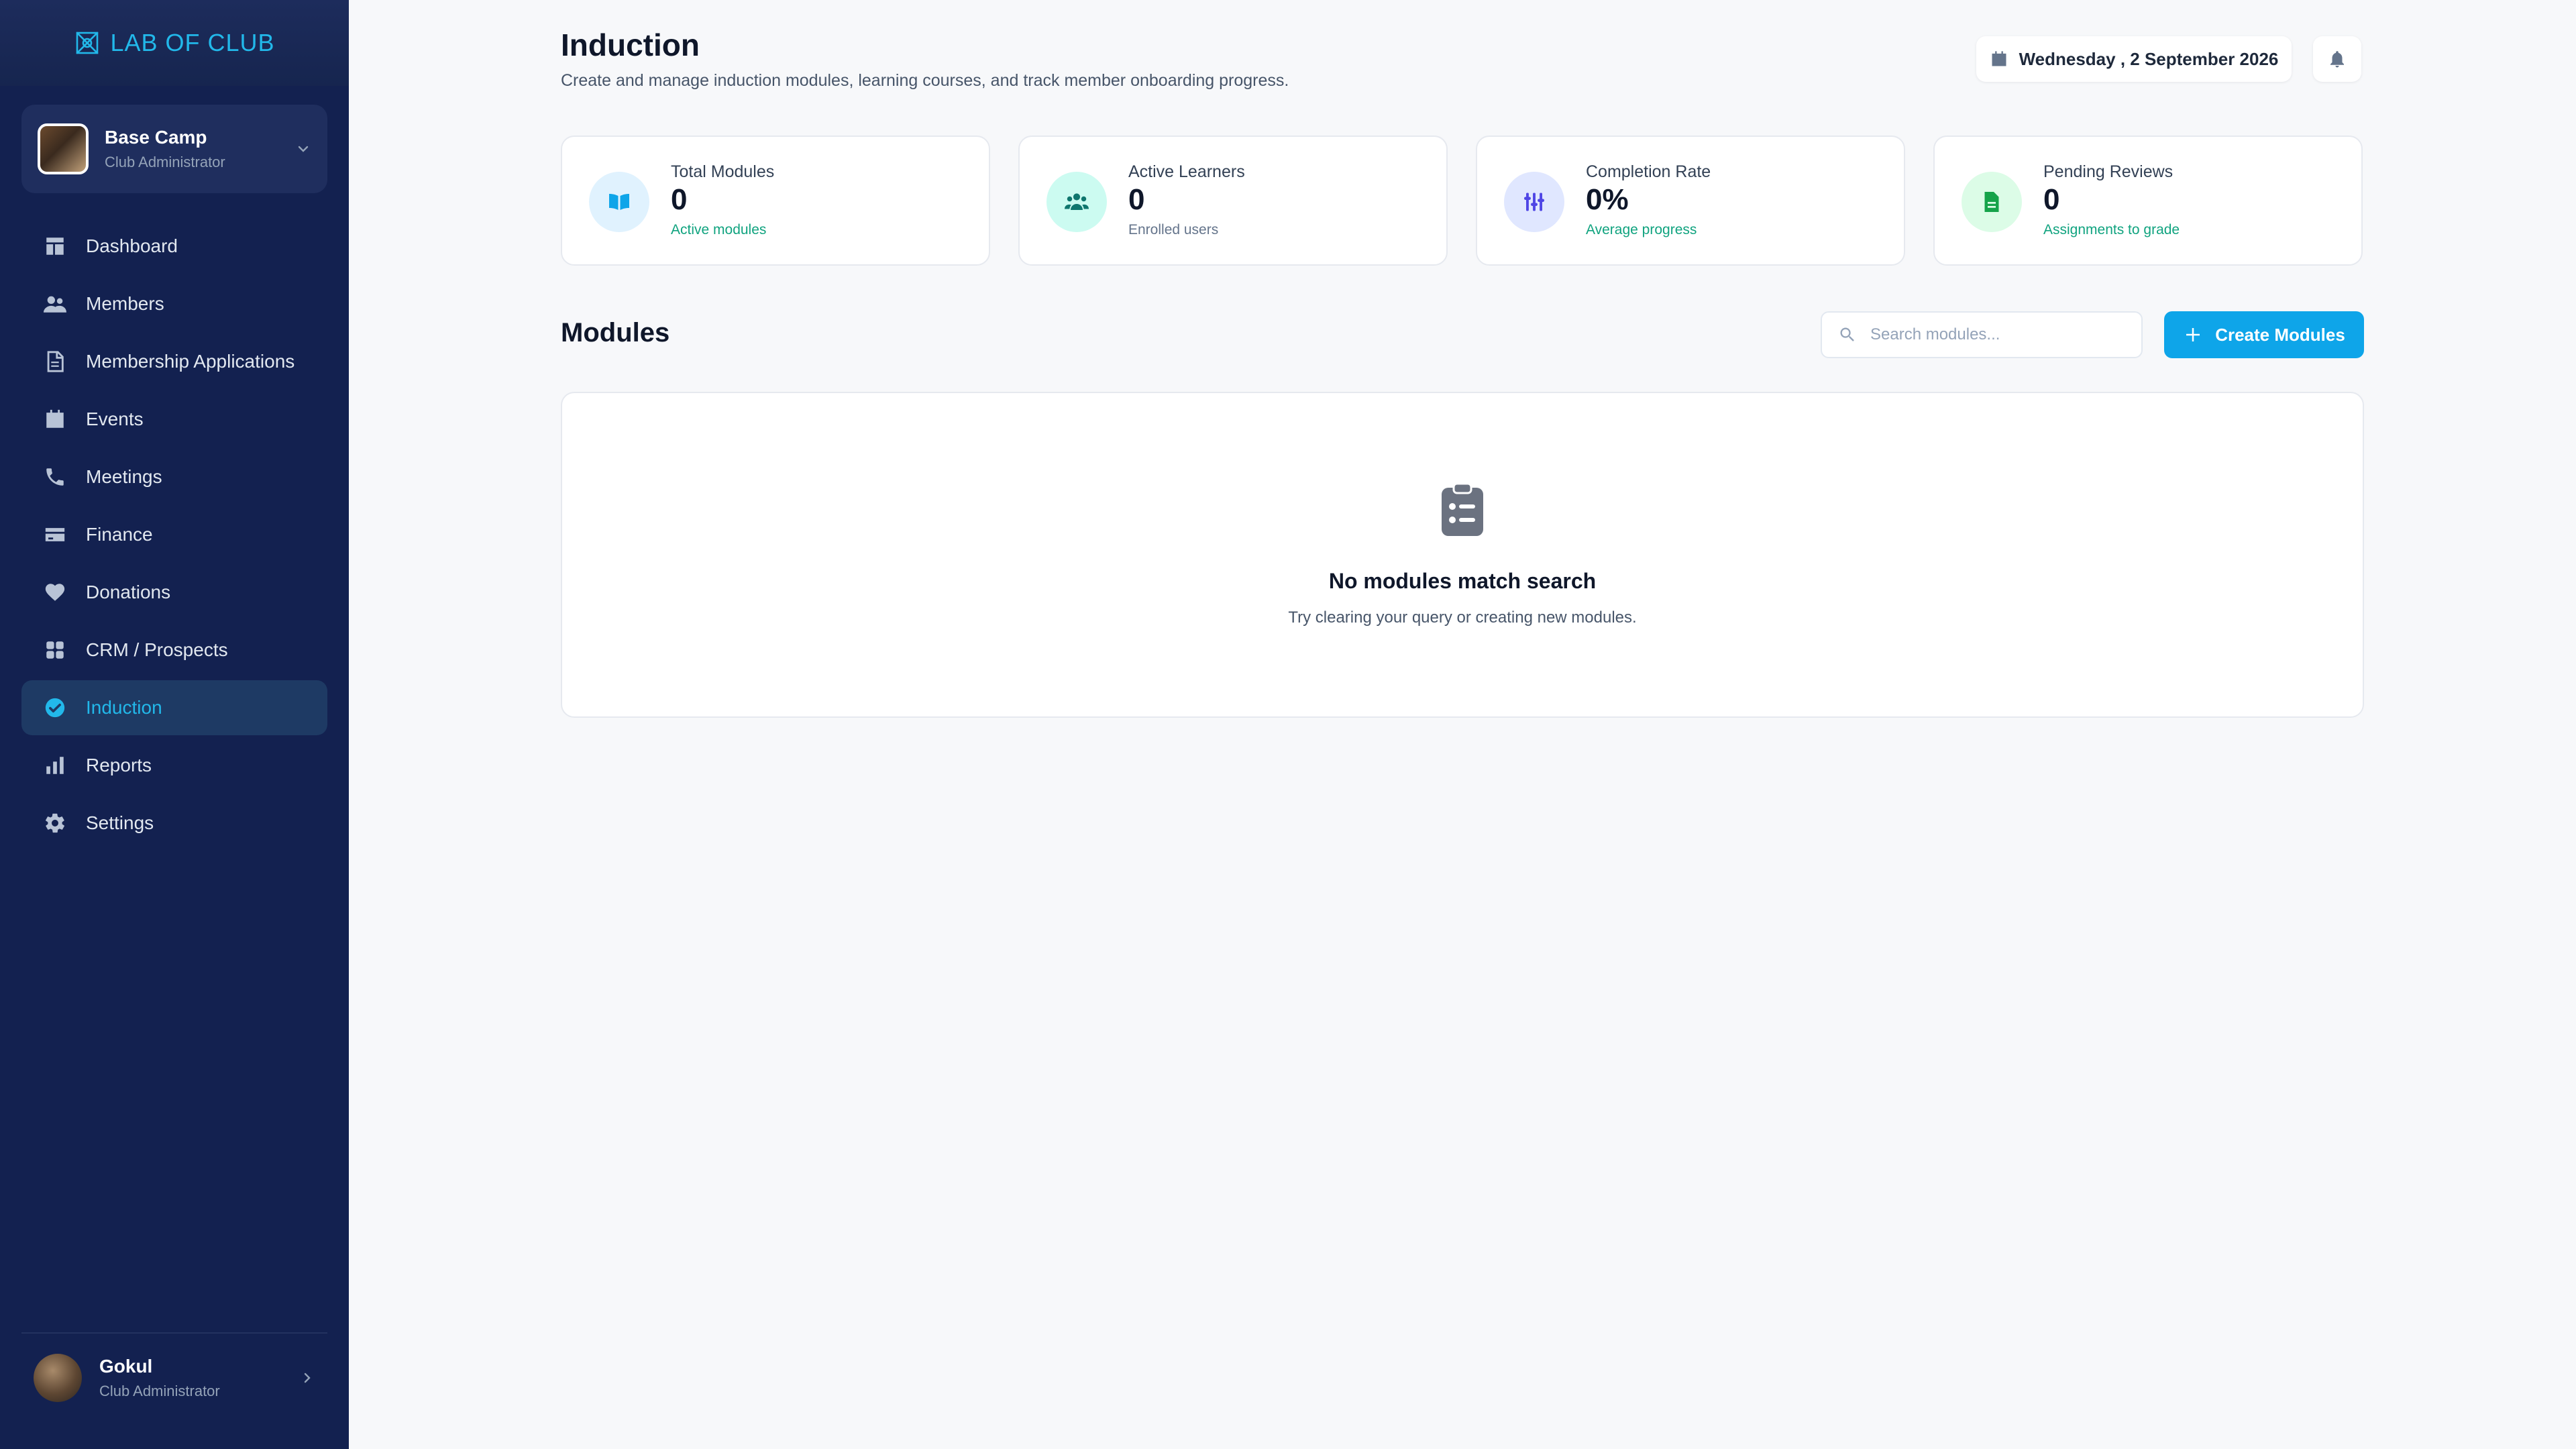 This screenshot has height=1449, width=2576. I want to click on club-role: Club Administrator, so click(165, 162).